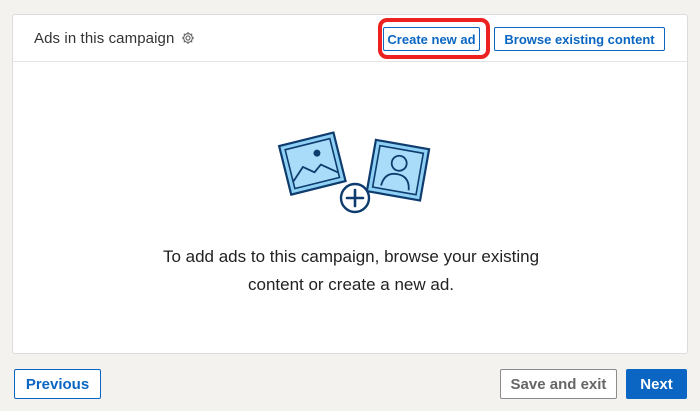  I want to click on save-and-exit-button: Save and exit, so click(558, 384).